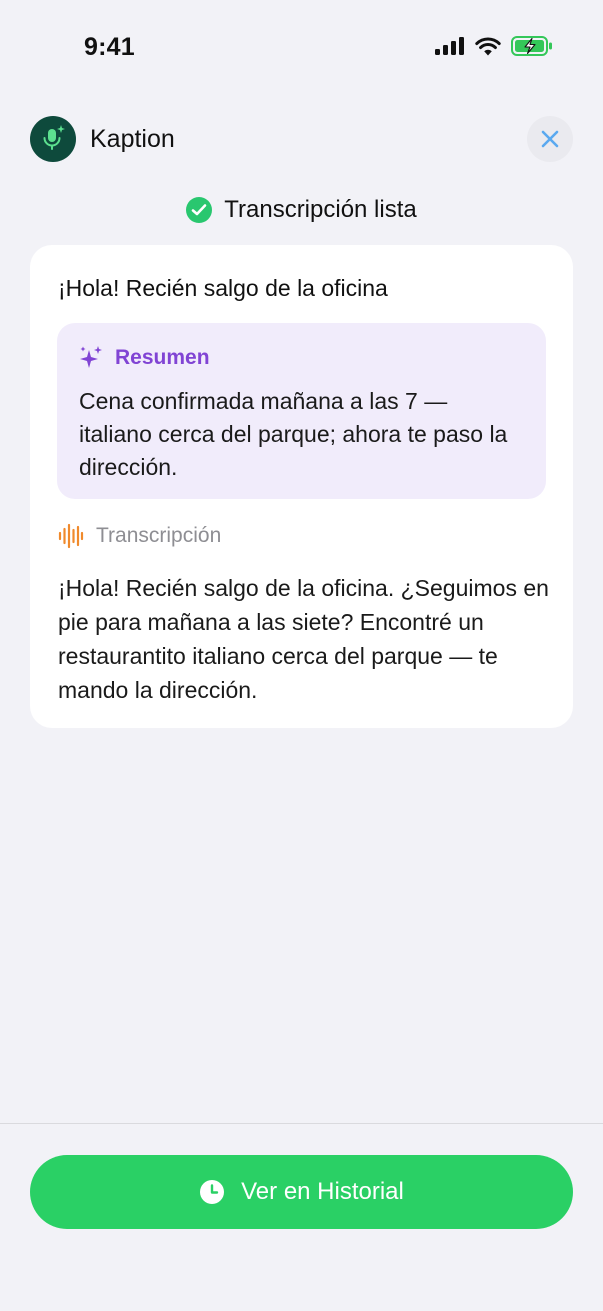 This screenshot has width=603, height=1311. Describe the element at coordinates (301, 50) in the screenshot. I see `status-bar: 9:41` at that location.